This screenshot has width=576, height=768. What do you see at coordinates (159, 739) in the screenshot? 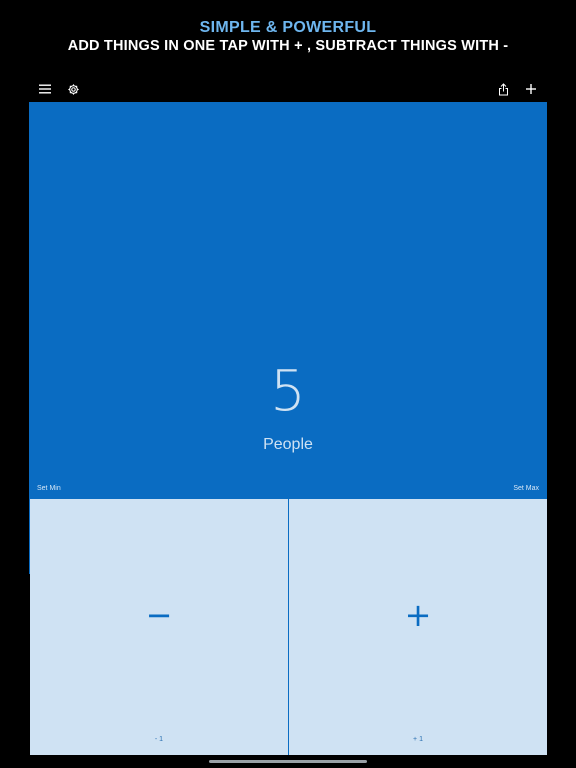
I see `decrement-step-label: - 1` at bounding box center [159, 739].